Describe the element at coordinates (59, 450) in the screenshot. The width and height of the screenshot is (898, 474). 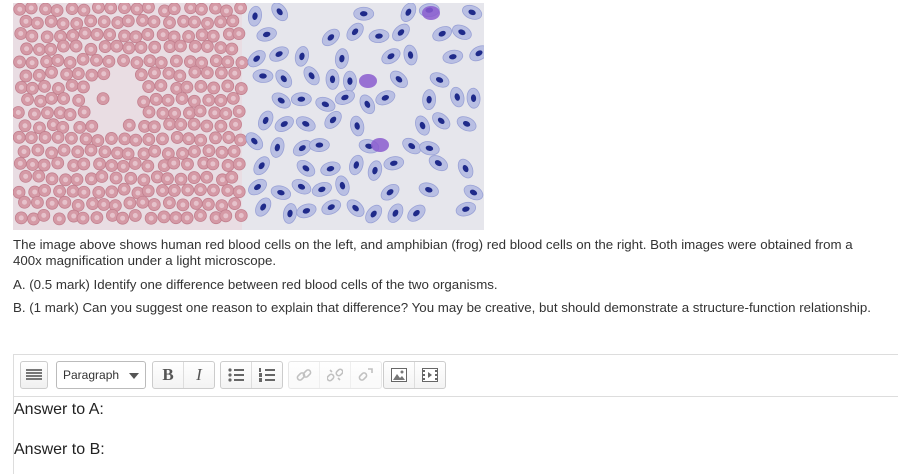
I see `answer-line-b: Answer to B:` at that location.